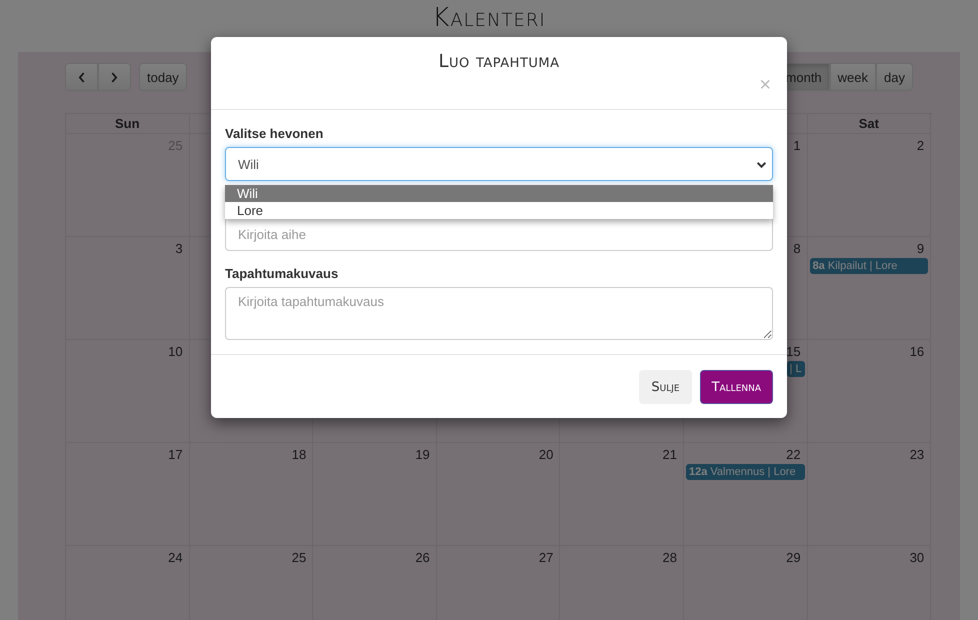  Describe the element at coordinates (797, 249) in the screenshot. I see `day-number: 8` at that location.